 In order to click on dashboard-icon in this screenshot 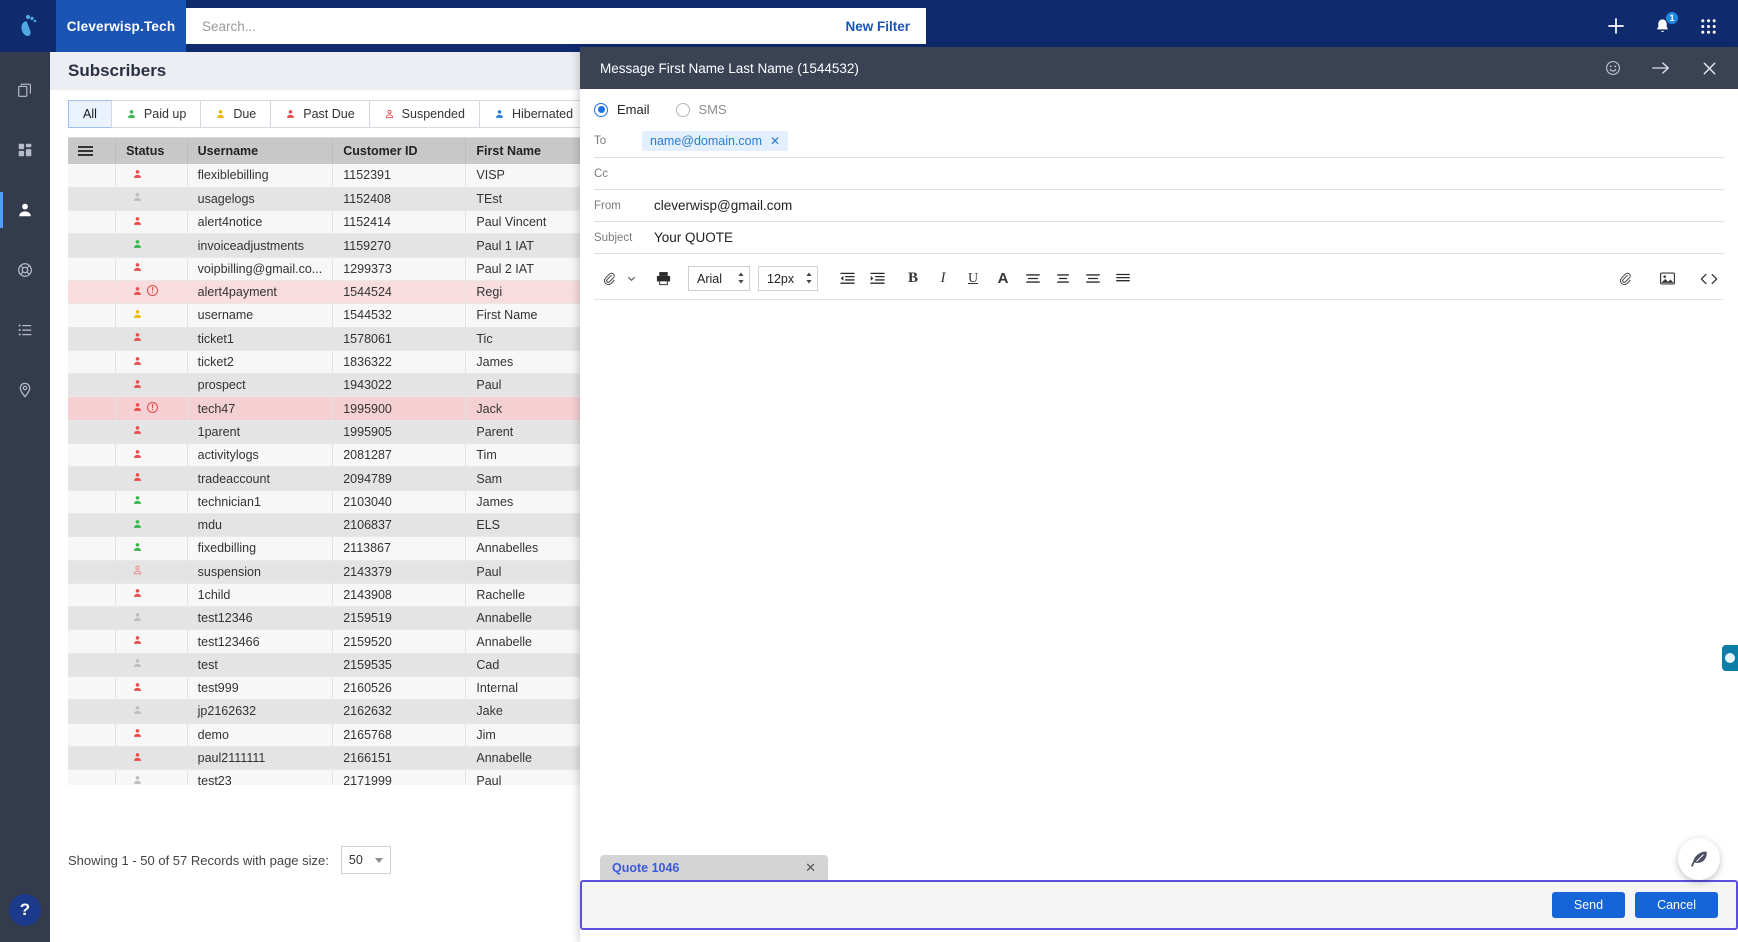, I will do `click(25, 150)`.